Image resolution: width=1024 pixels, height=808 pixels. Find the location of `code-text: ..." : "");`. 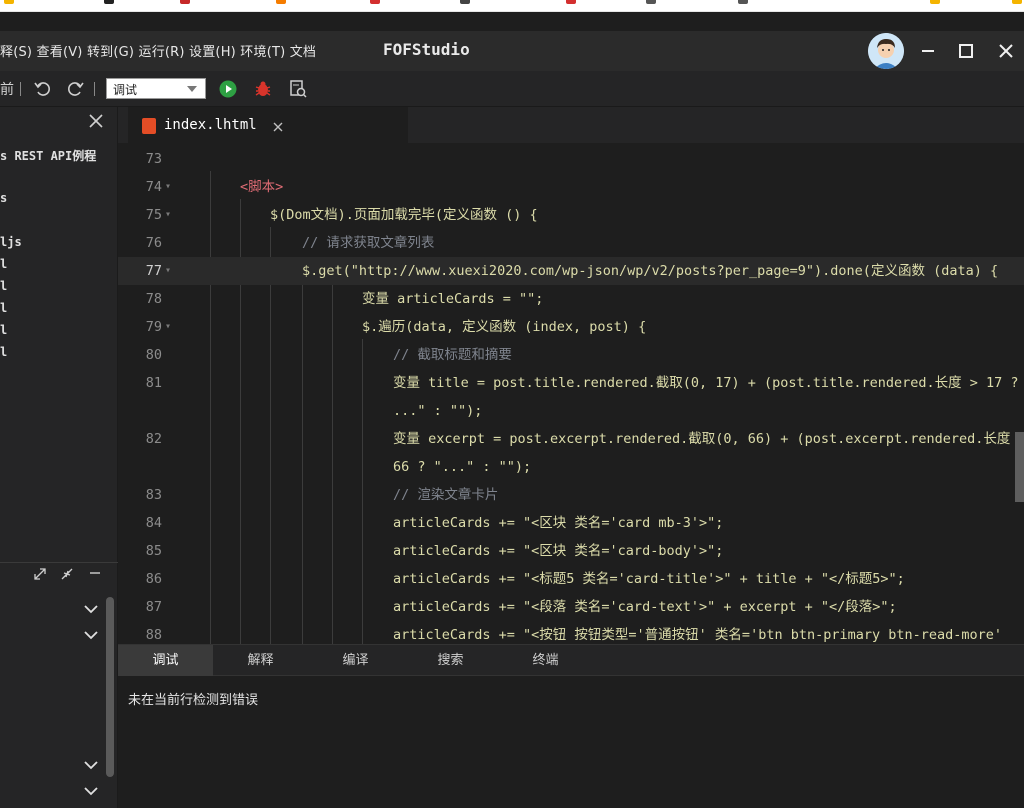

code-text: ..." : ""); is located at coordinates (438, 411).